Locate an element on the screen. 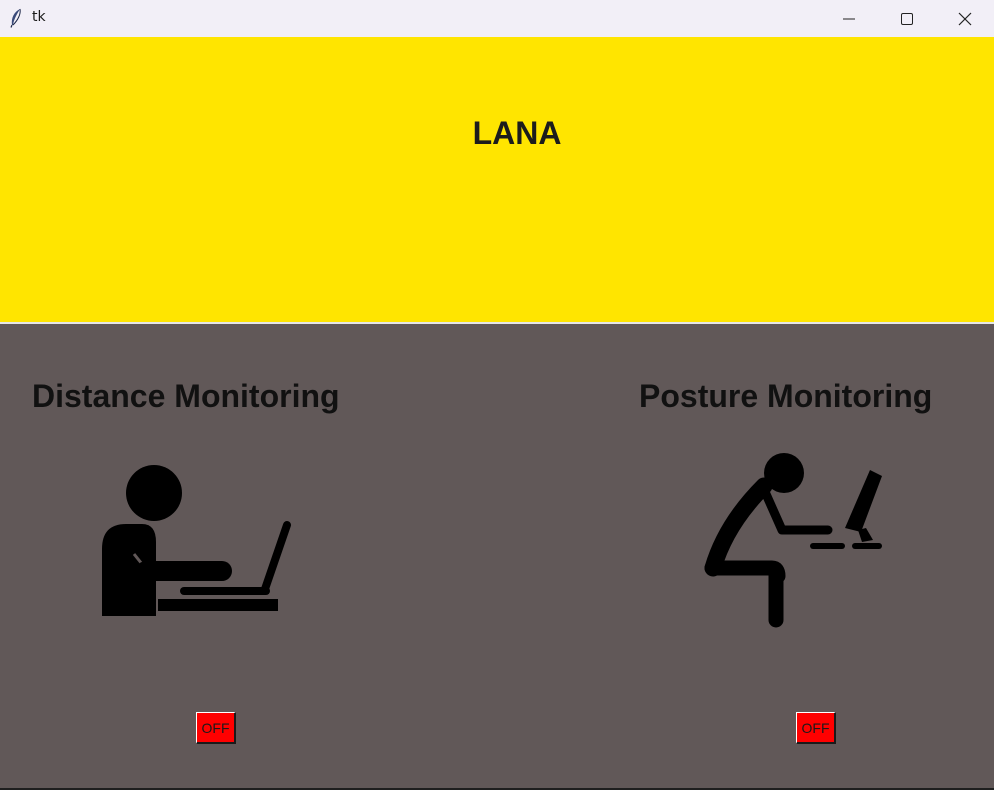  person-hunched-at-desk-icon is located at coordinates (793, 540).